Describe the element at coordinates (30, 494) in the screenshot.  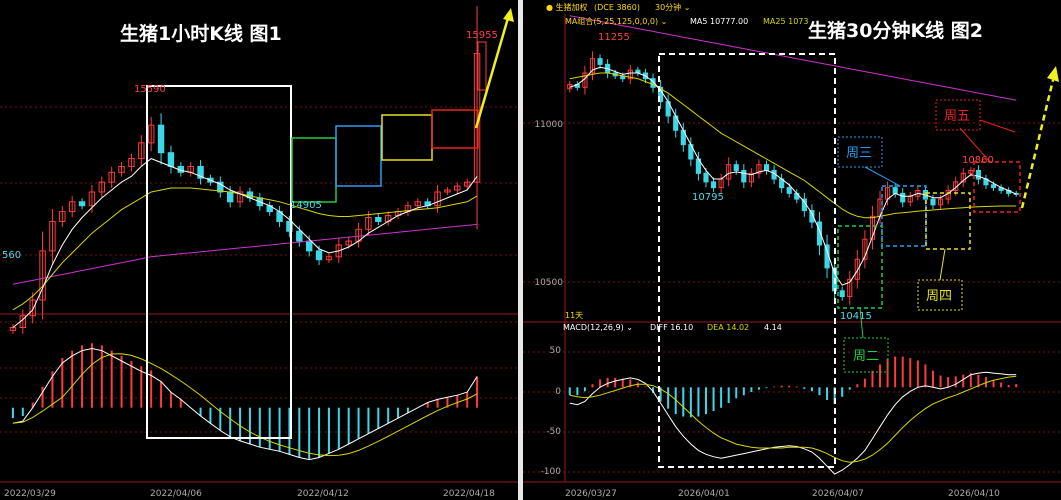
I see `left-date-0: 2022/03/29` at that location.